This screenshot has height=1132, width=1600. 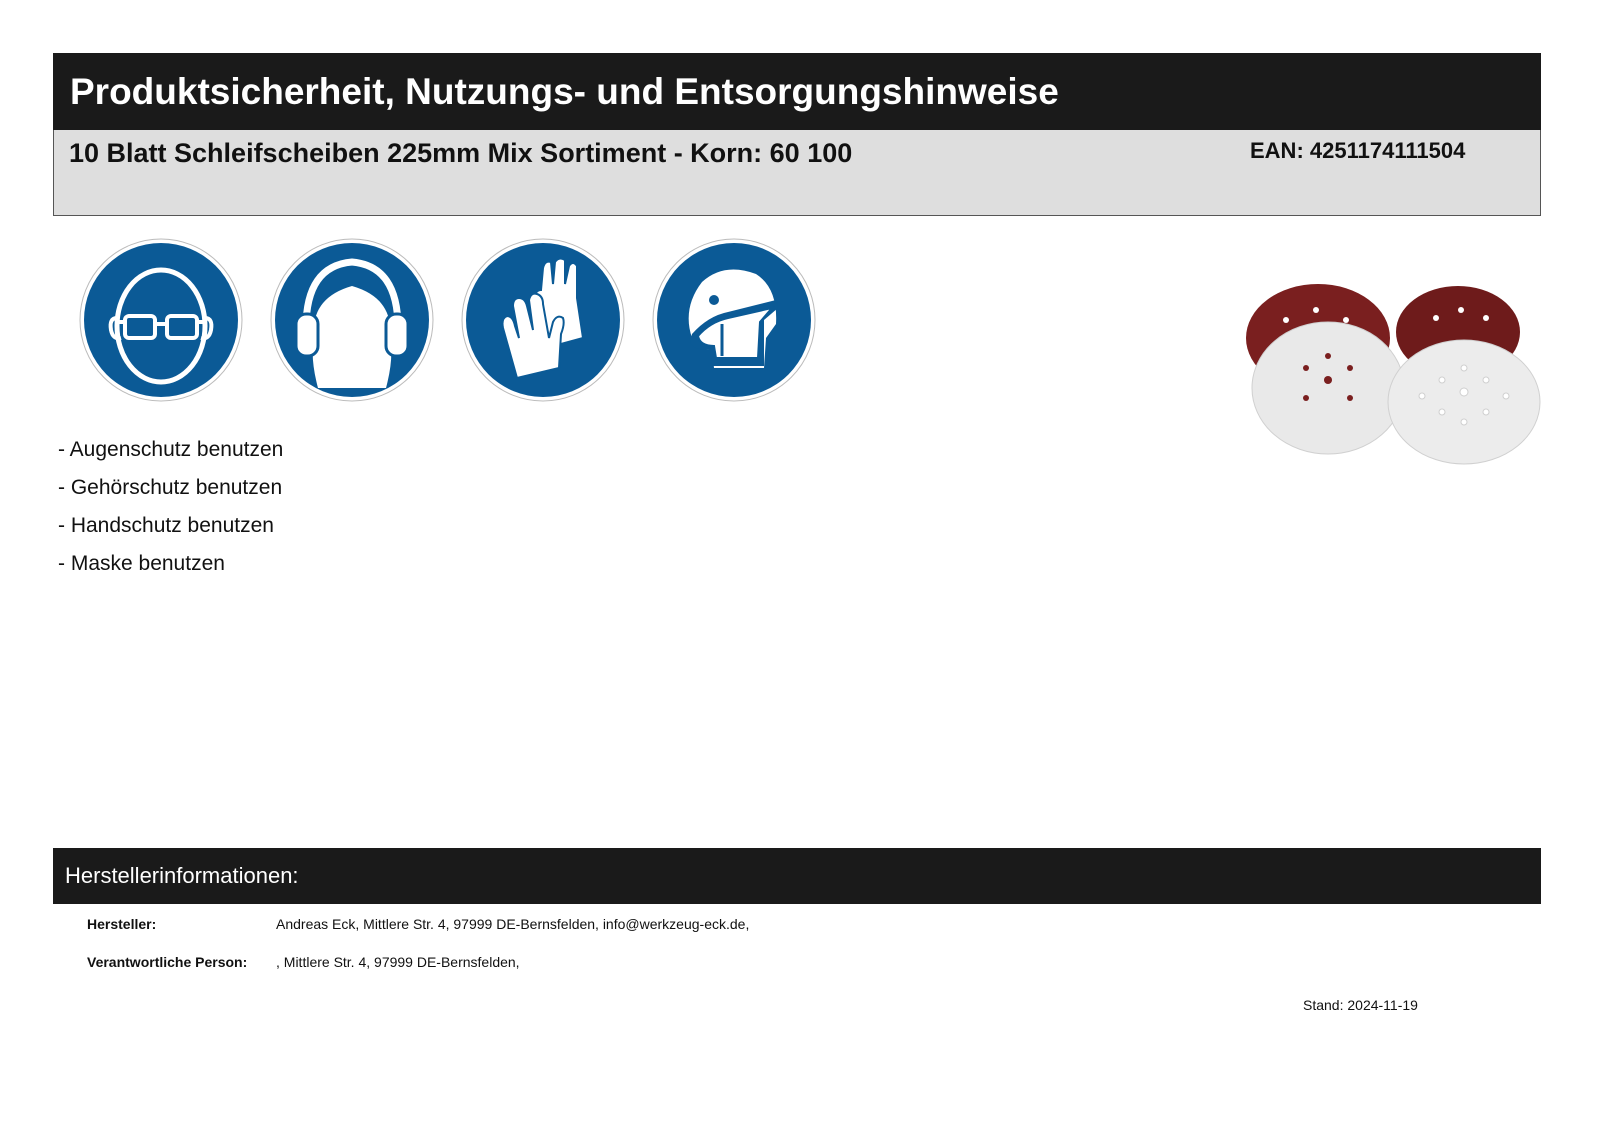 I want to click on hand-protection-icon, so click(x=543, y=320).